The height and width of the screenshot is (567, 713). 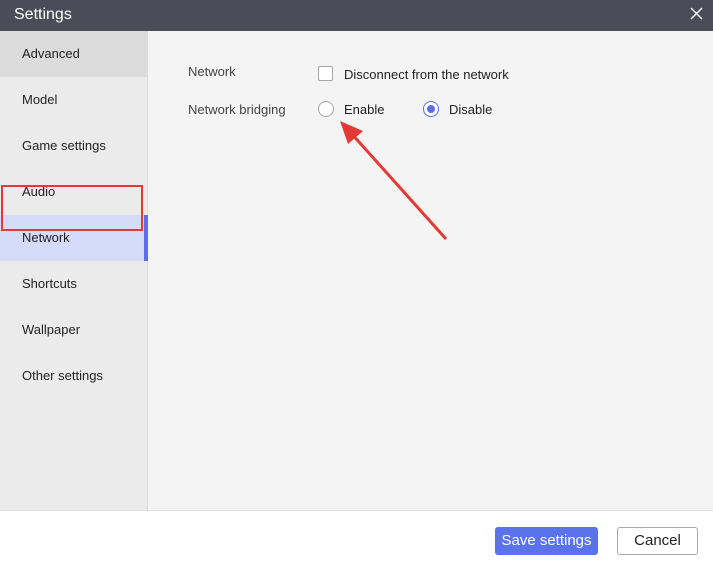 What do you see at coordinates (470, 109) in the screenshot?
I see `disable-label: Disable` at bounding box center [470, 109].